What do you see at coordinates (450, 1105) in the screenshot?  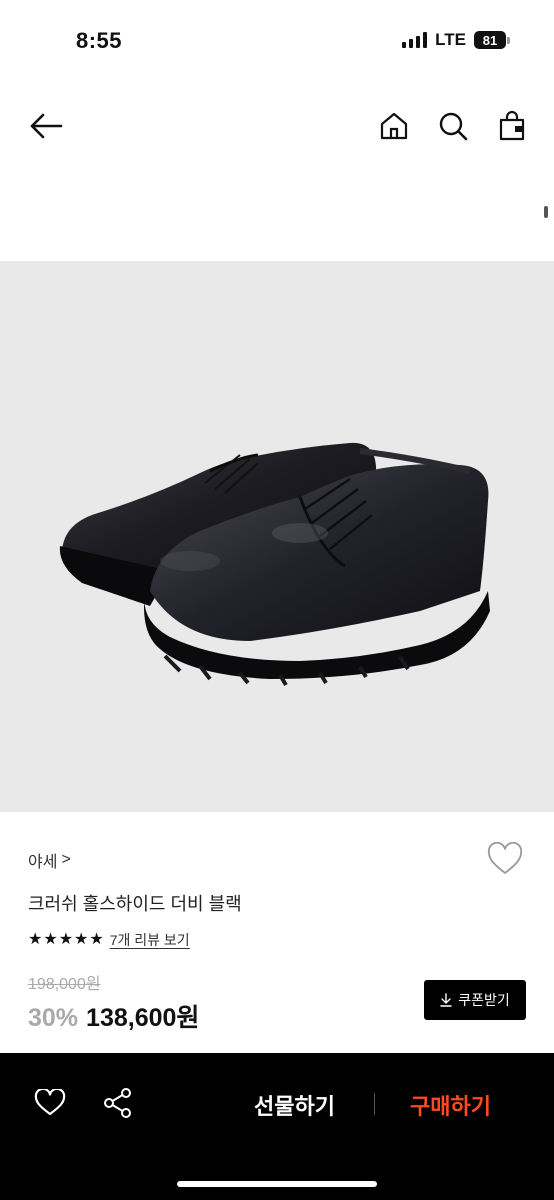 I see `buy-button: 구매하기` at bounding box center [450, 1105].